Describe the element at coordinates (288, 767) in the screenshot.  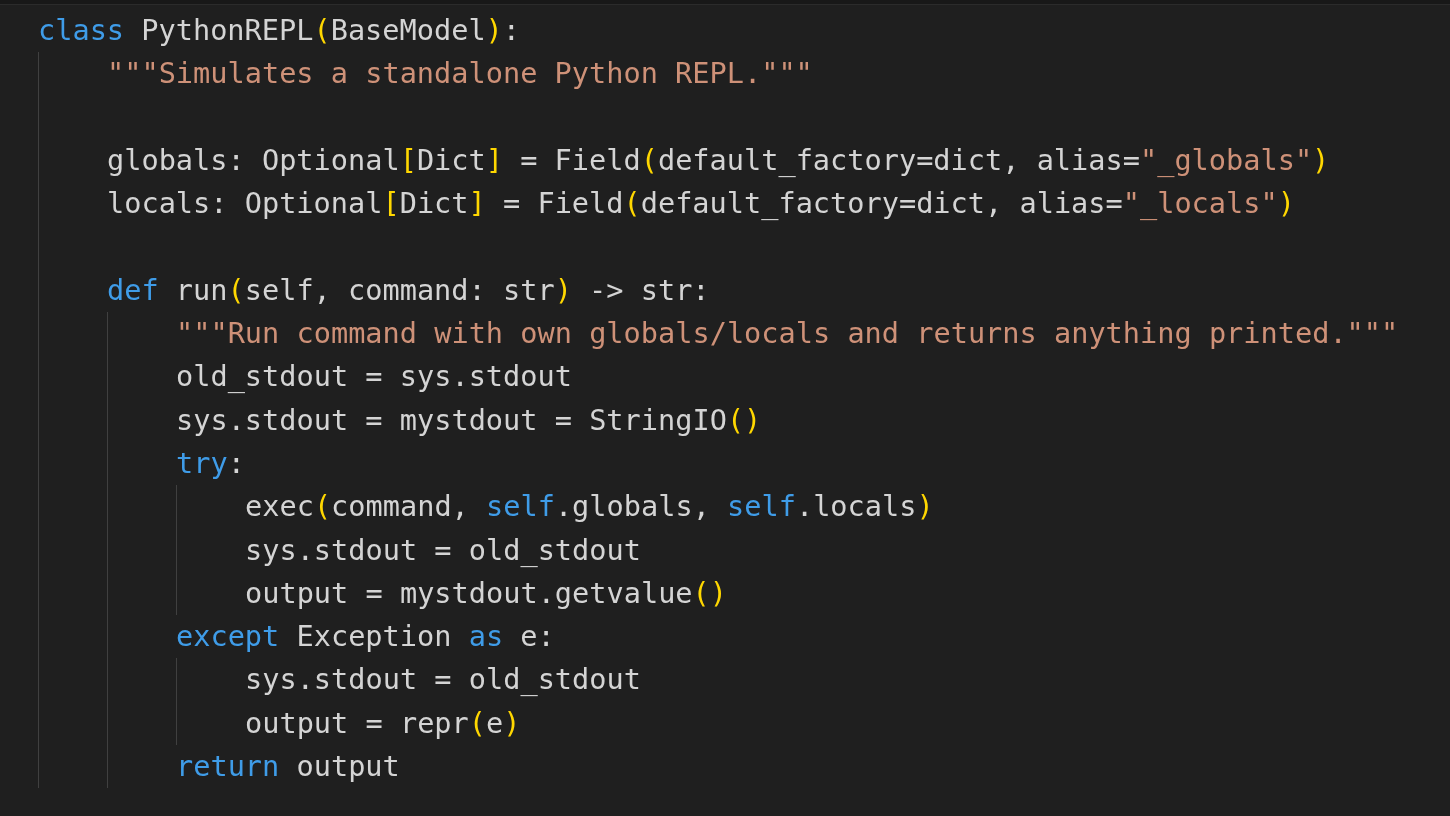
I see `code-line: return output` at that location.